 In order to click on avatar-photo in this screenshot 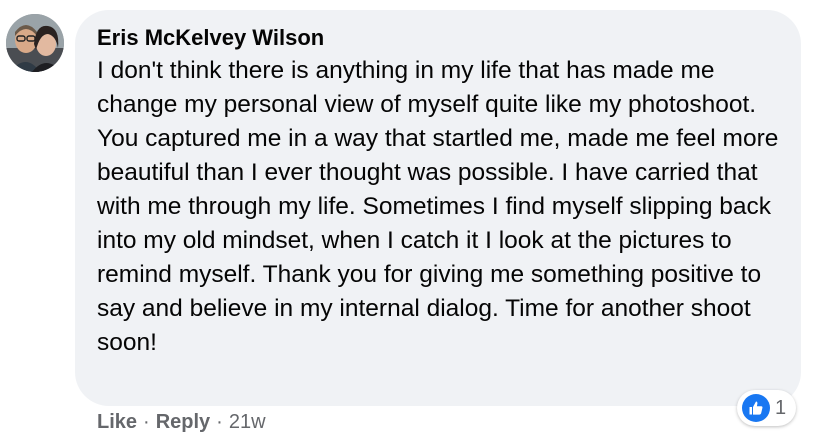, I will do `click(35, 43)`.